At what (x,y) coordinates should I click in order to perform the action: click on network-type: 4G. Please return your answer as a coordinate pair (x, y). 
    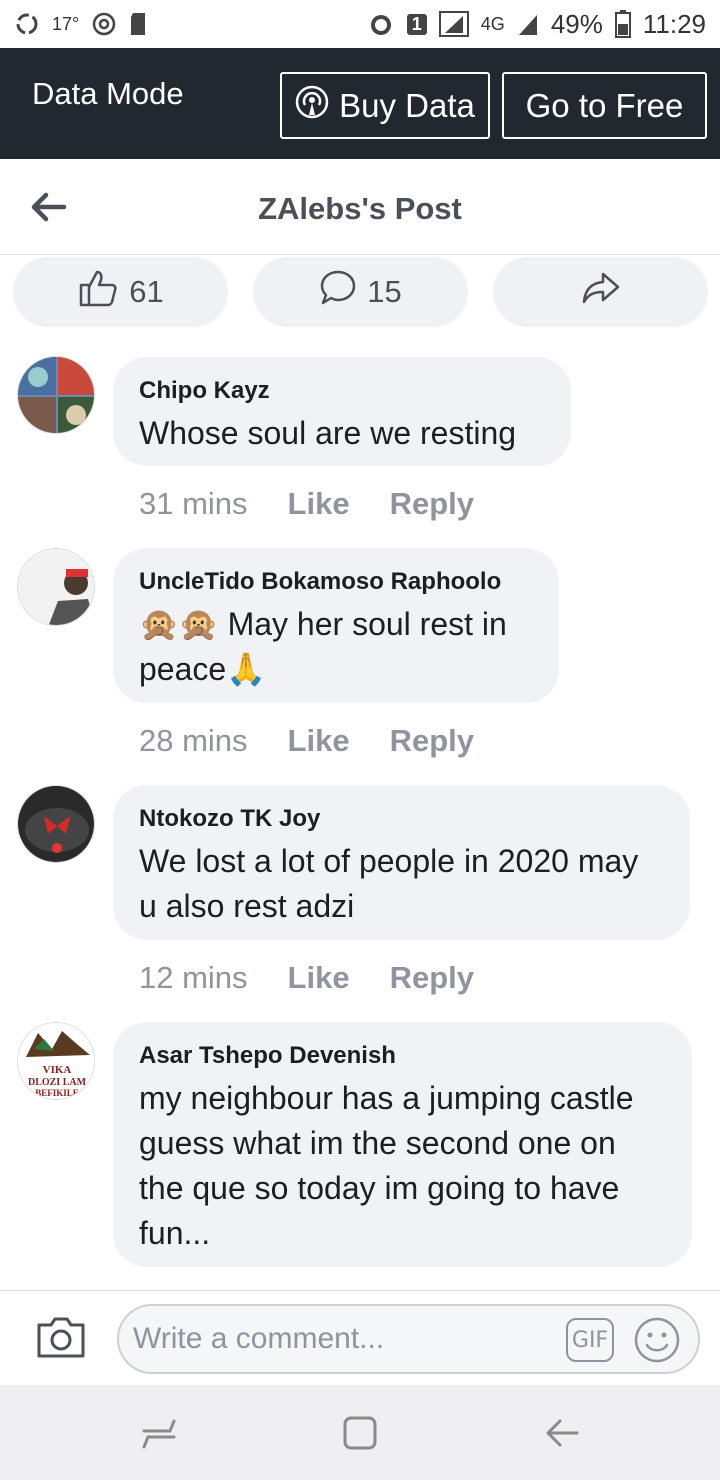
    Looking at the image, I should click on (492, 23).